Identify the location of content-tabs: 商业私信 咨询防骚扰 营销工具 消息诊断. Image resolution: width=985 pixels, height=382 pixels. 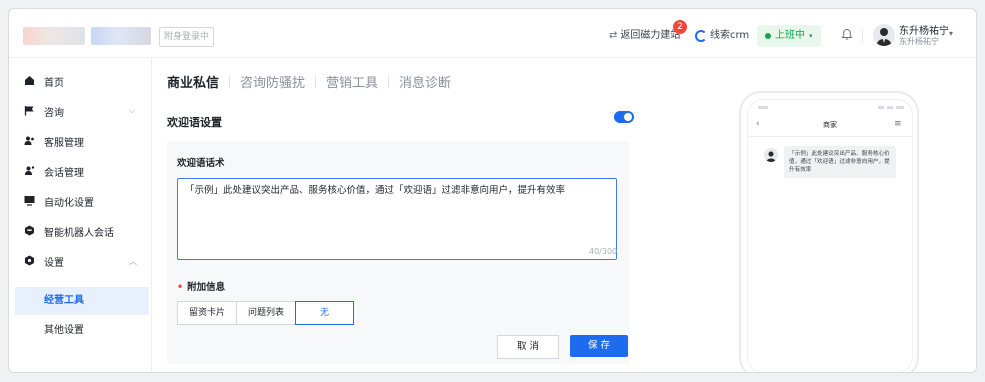
(314, 81).